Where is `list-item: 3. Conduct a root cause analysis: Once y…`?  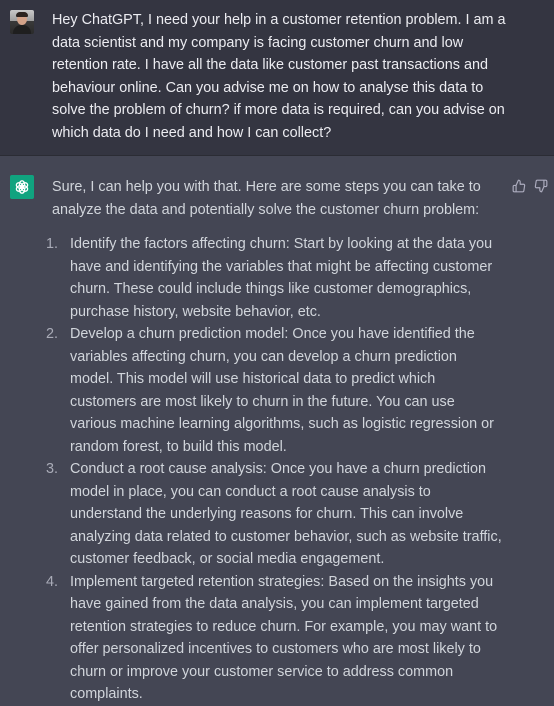 list-item: 3. Conduct a root cause analysis: Once y… is located at coordinates (274, 514).